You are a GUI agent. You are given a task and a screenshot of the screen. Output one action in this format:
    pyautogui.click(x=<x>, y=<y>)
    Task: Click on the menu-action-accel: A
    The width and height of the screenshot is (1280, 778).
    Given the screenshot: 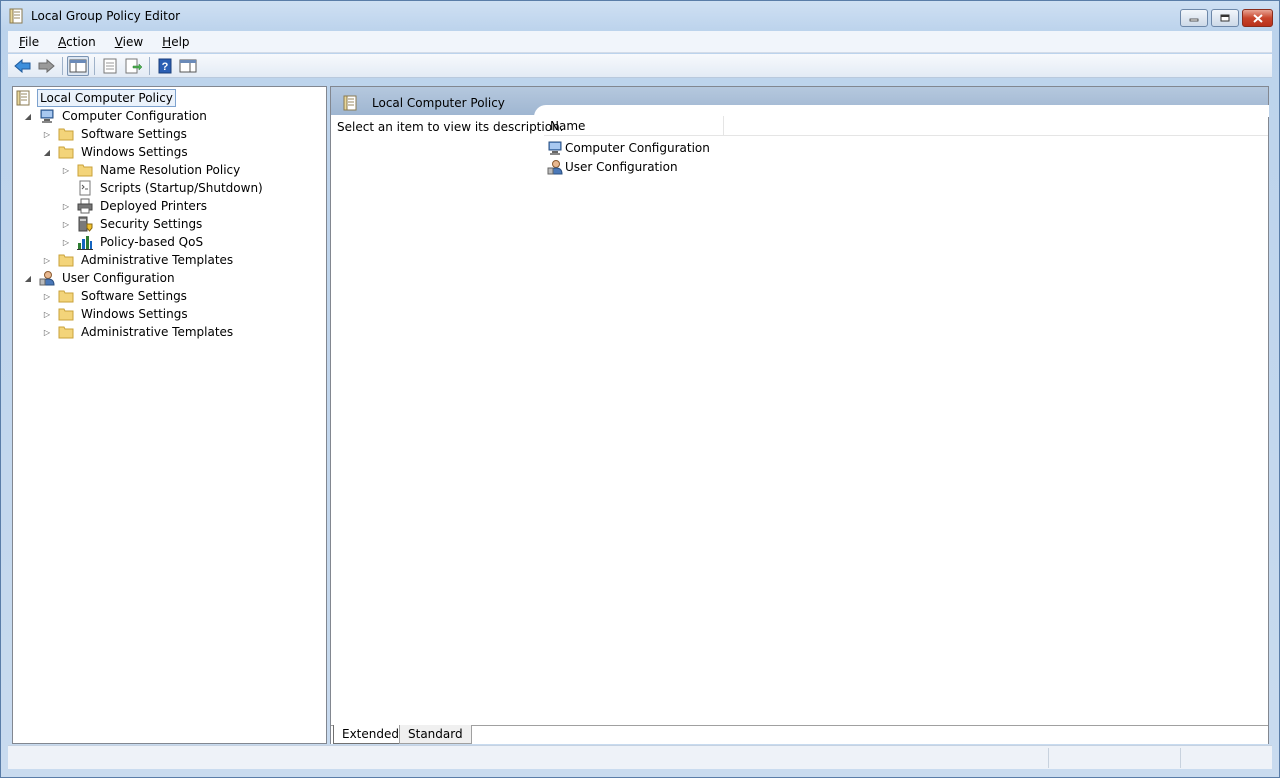 What is the action you would take?
    pyautogui.click(x=62, y=41)
    